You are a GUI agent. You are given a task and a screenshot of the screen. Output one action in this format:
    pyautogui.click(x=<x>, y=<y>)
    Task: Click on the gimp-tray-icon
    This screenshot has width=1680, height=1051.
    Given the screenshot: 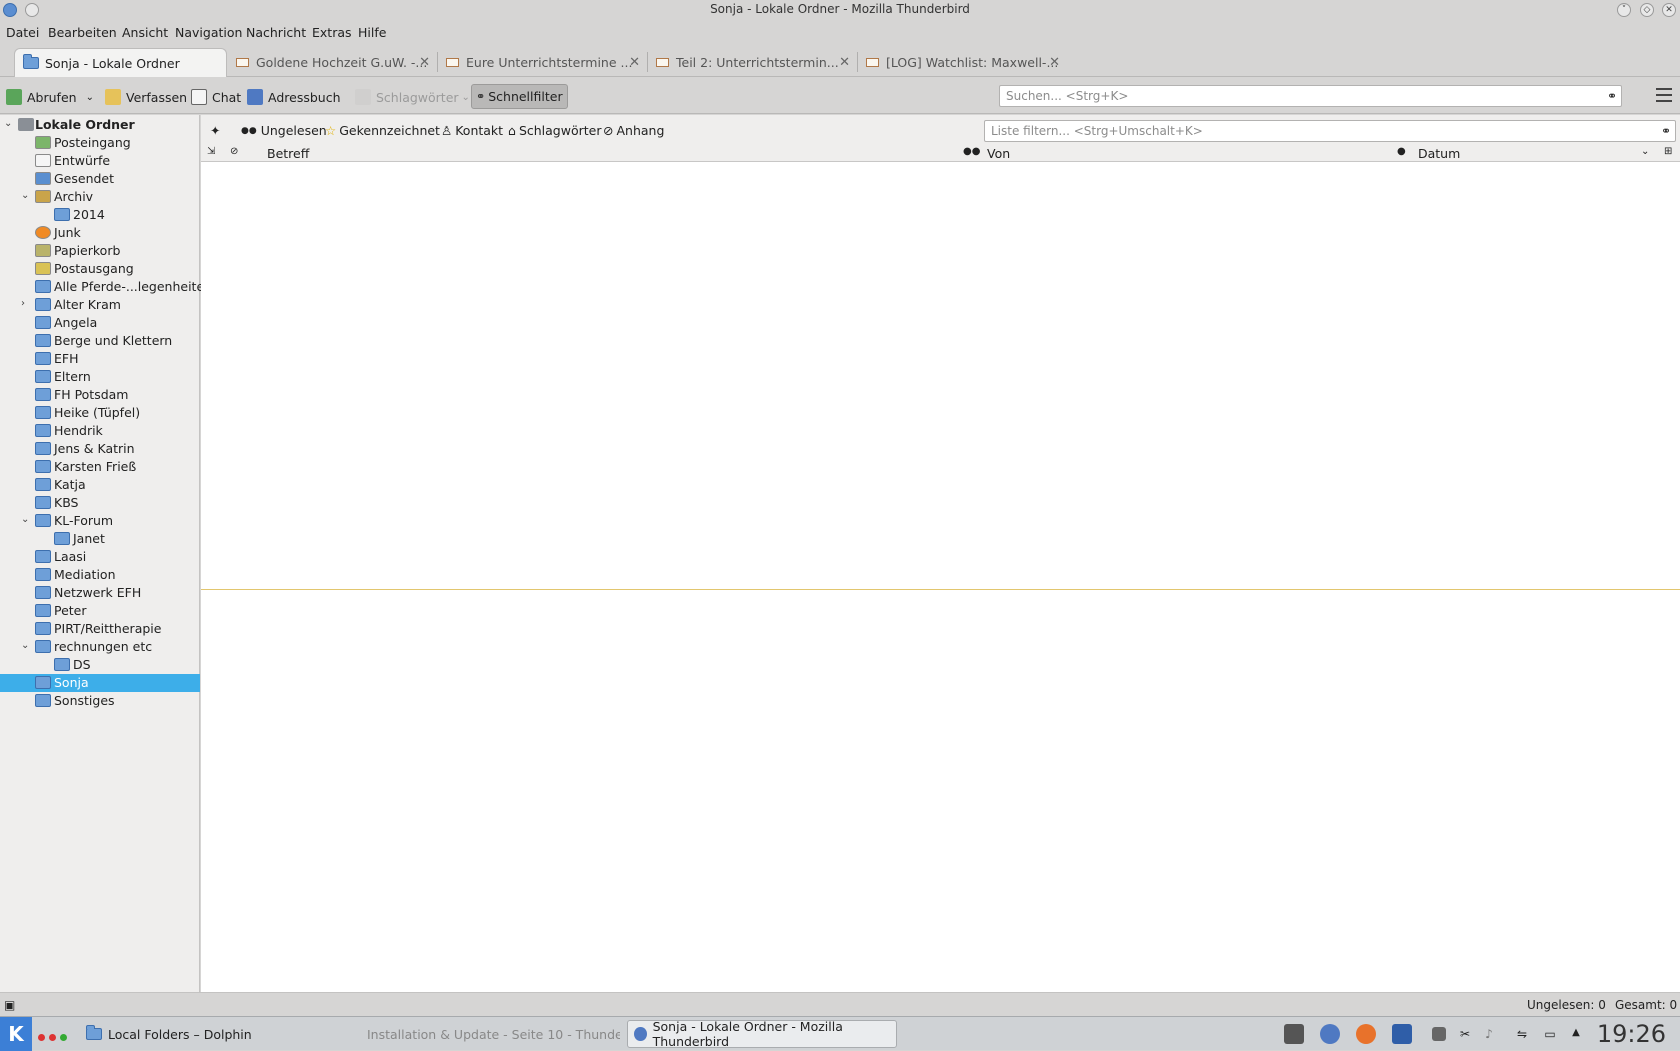 What is the action you would take?
    pyautogui.click(x=1294, y=1034)
    